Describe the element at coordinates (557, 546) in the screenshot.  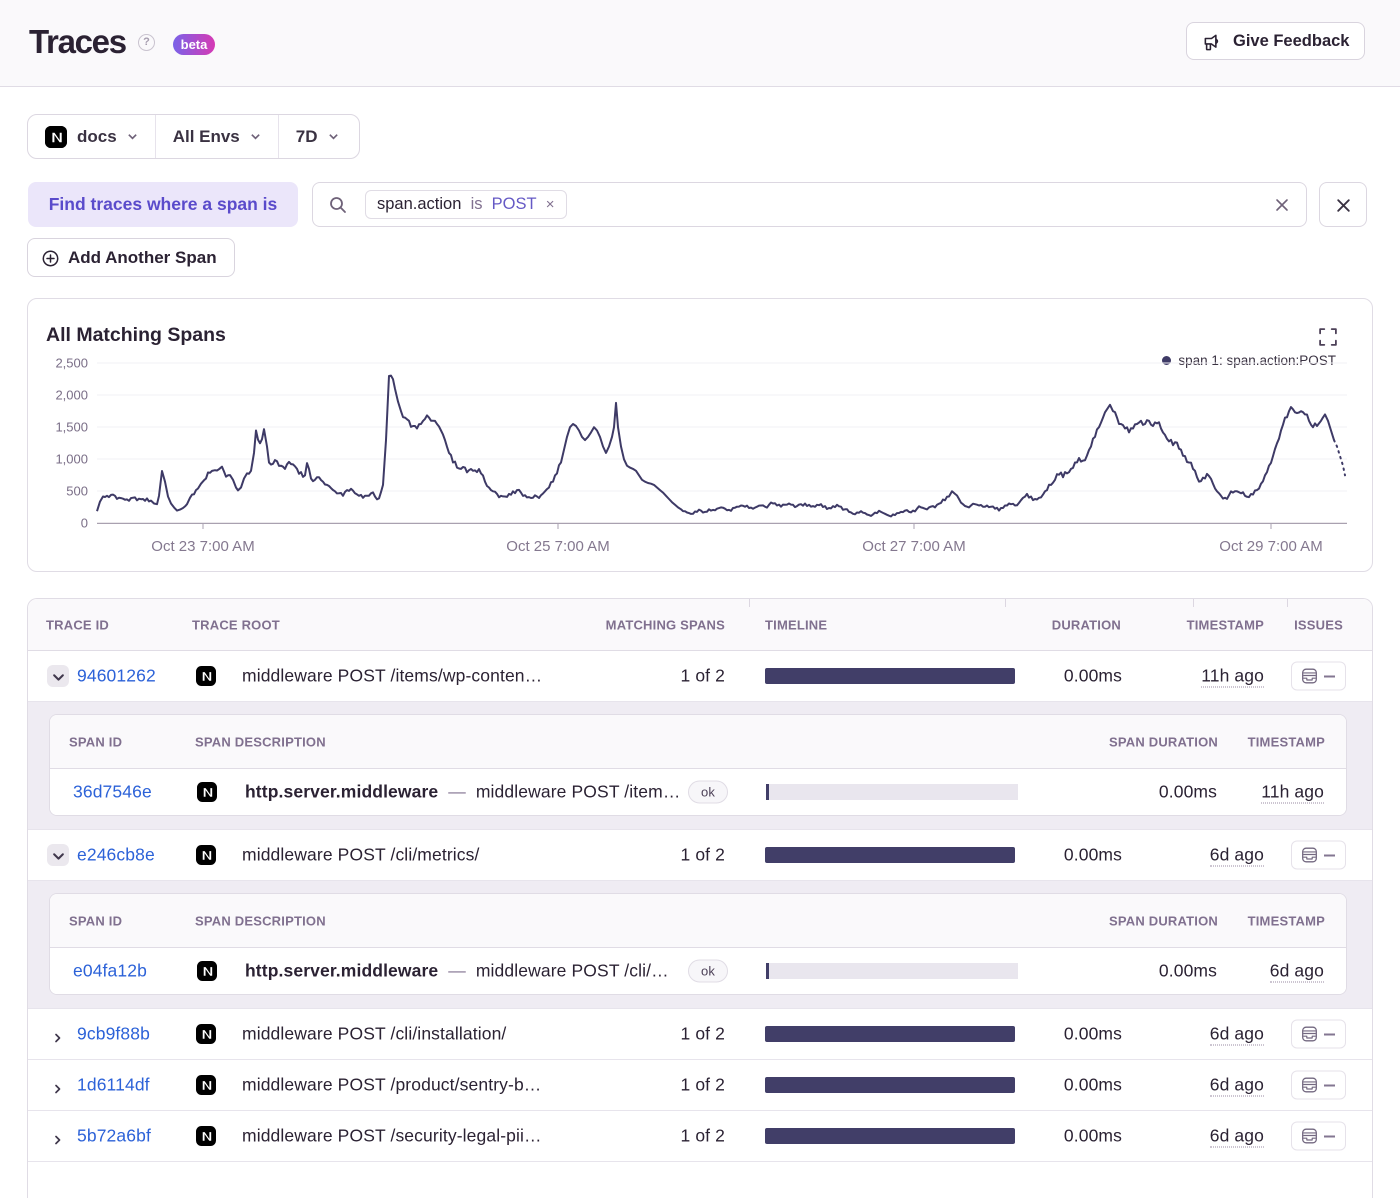
I see `svg-text: Oct 25 7:00 AM` at that location.